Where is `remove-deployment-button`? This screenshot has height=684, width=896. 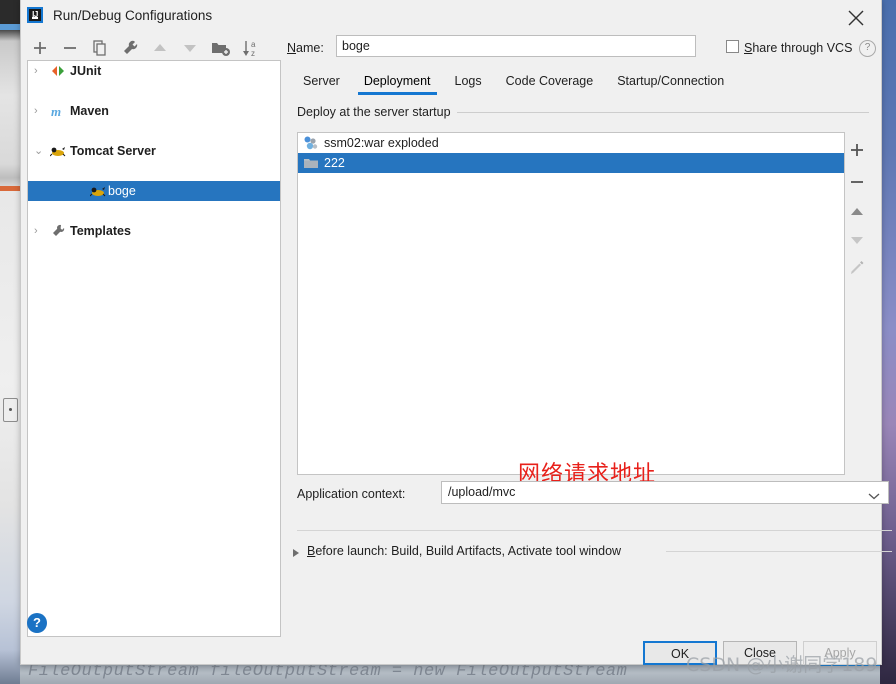
remove-deployment-button is located at coordinates (857, 183).